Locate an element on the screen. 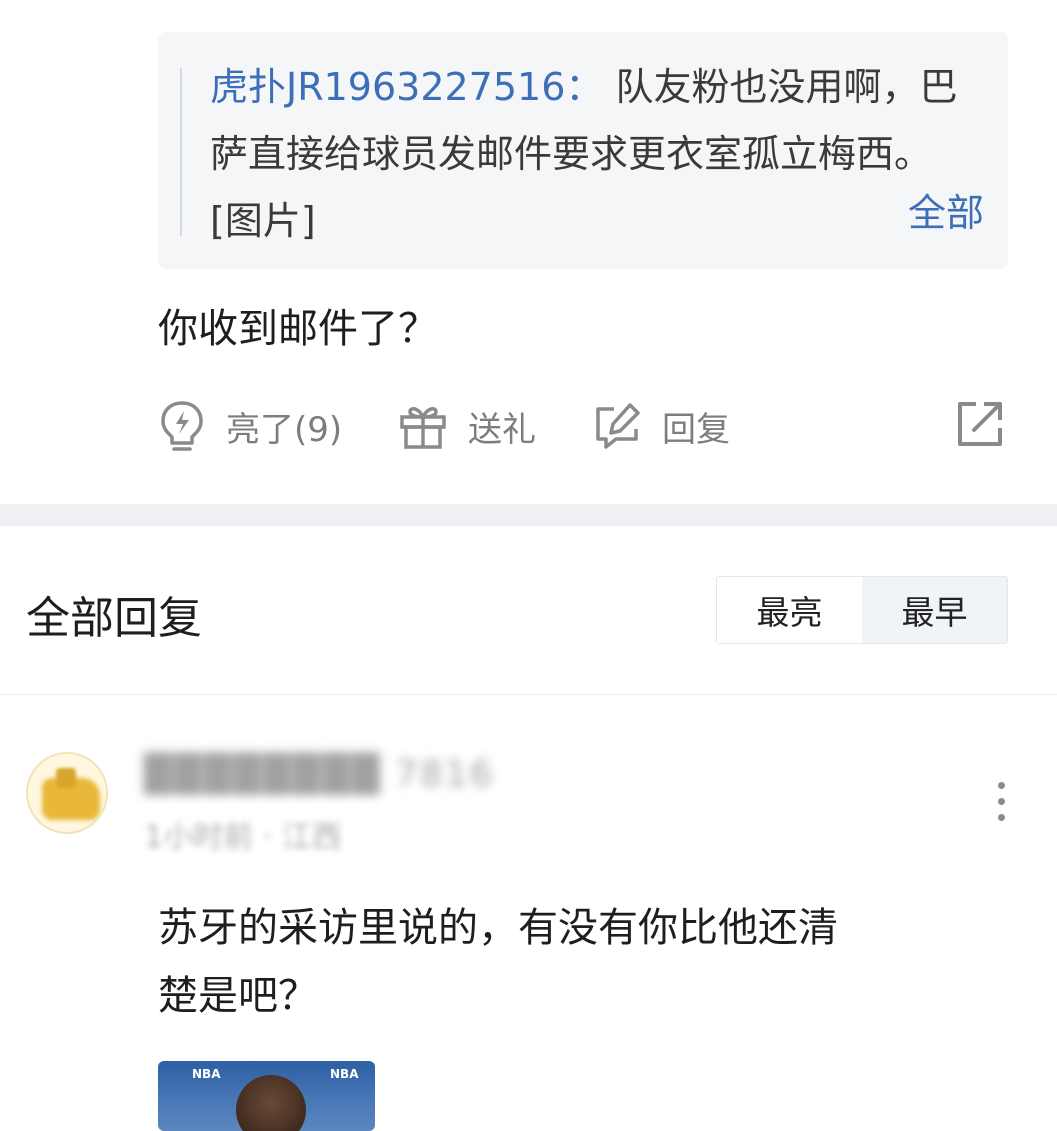 This screenshot has width=1057, height=1131. share-button is located at coordinates (980, 426).